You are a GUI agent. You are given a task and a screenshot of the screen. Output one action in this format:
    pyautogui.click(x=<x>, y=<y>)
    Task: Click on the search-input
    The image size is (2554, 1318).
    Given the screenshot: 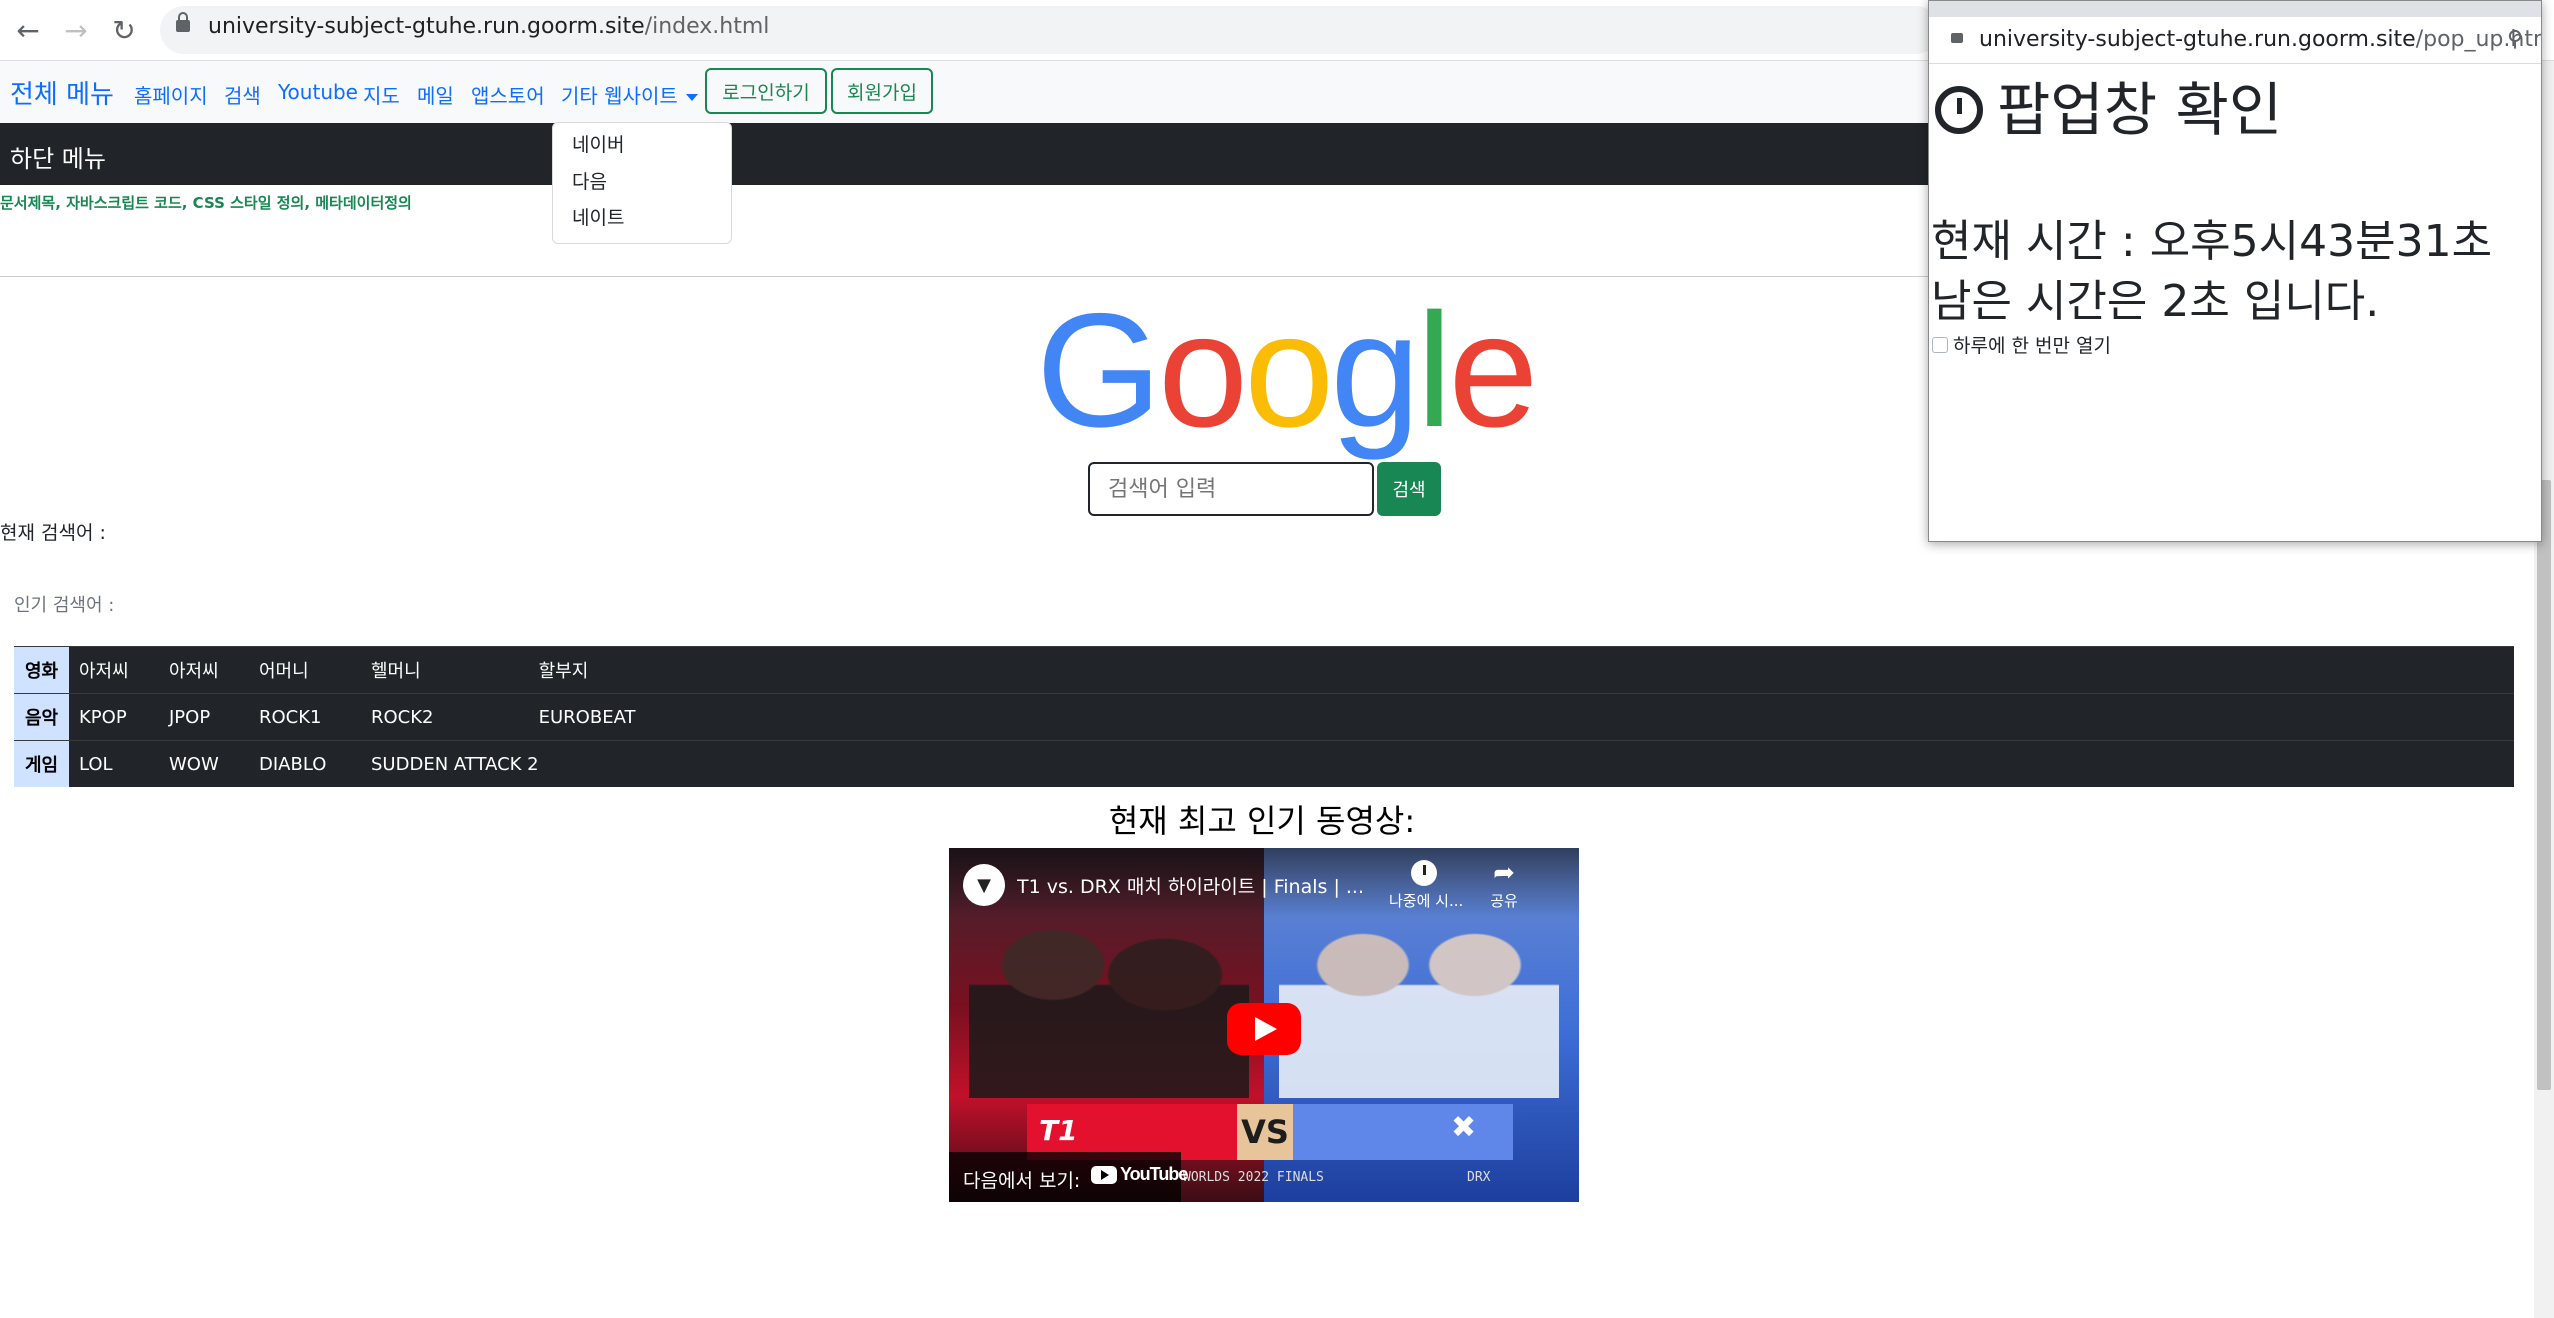 What is the action you would take?
    pyautogui.click(x=1231, y=489)
    